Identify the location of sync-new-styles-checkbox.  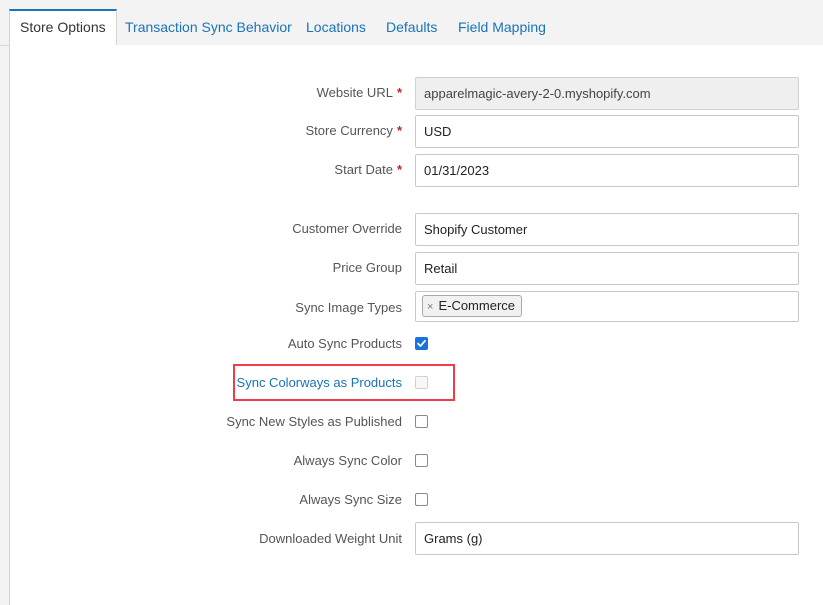
(421, 421).